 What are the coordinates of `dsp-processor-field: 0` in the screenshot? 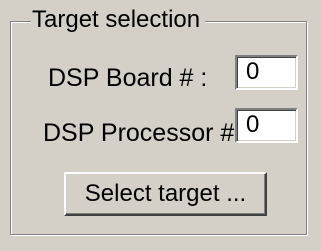 It's located at (266, 125).